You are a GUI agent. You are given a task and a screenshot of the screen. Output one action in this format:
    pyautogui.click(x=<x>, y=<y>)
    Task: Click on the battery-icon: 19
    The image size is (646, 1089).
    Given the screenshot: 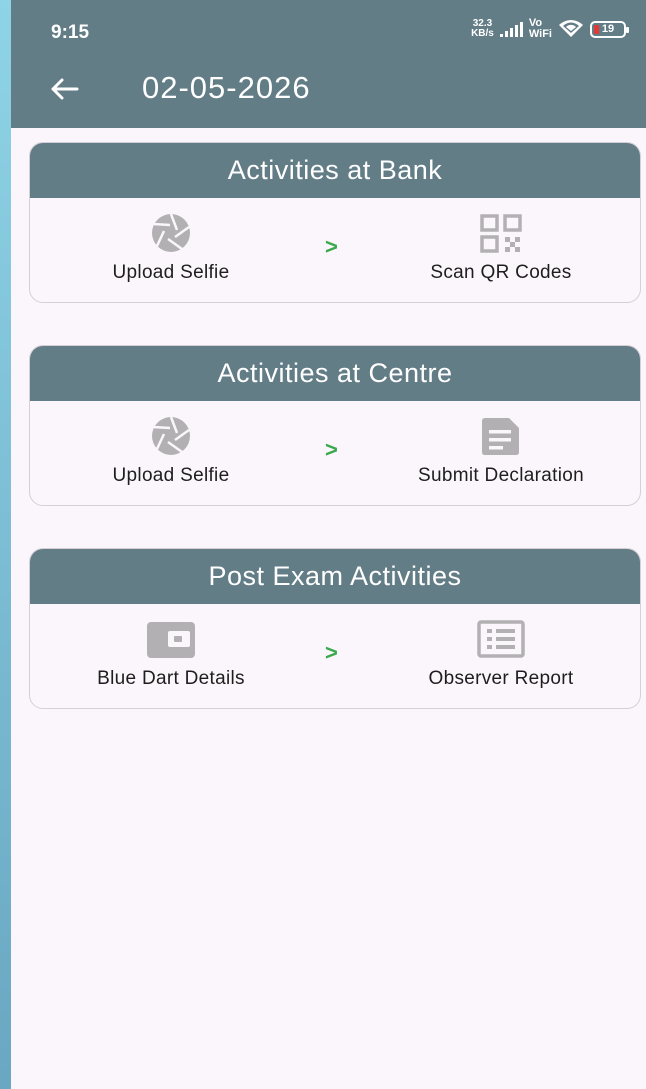 What is the action you would take?
    pyautogui.click(x=609, y=29)
    